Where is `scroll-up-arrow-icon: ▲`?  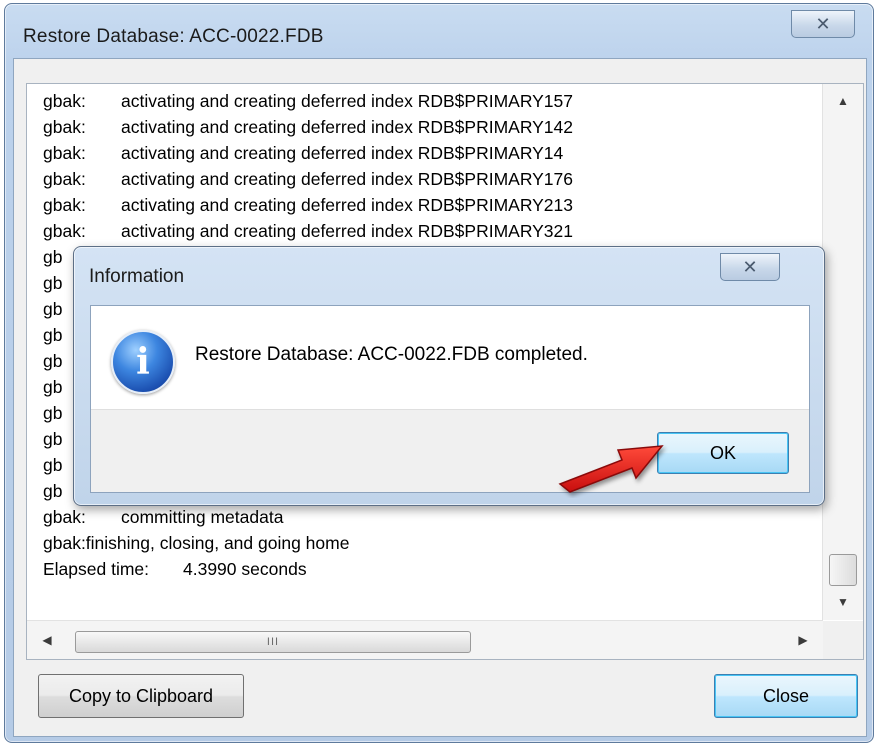
scroll-up-arrow-icon: ▲ is located at coordinates (843, 101).